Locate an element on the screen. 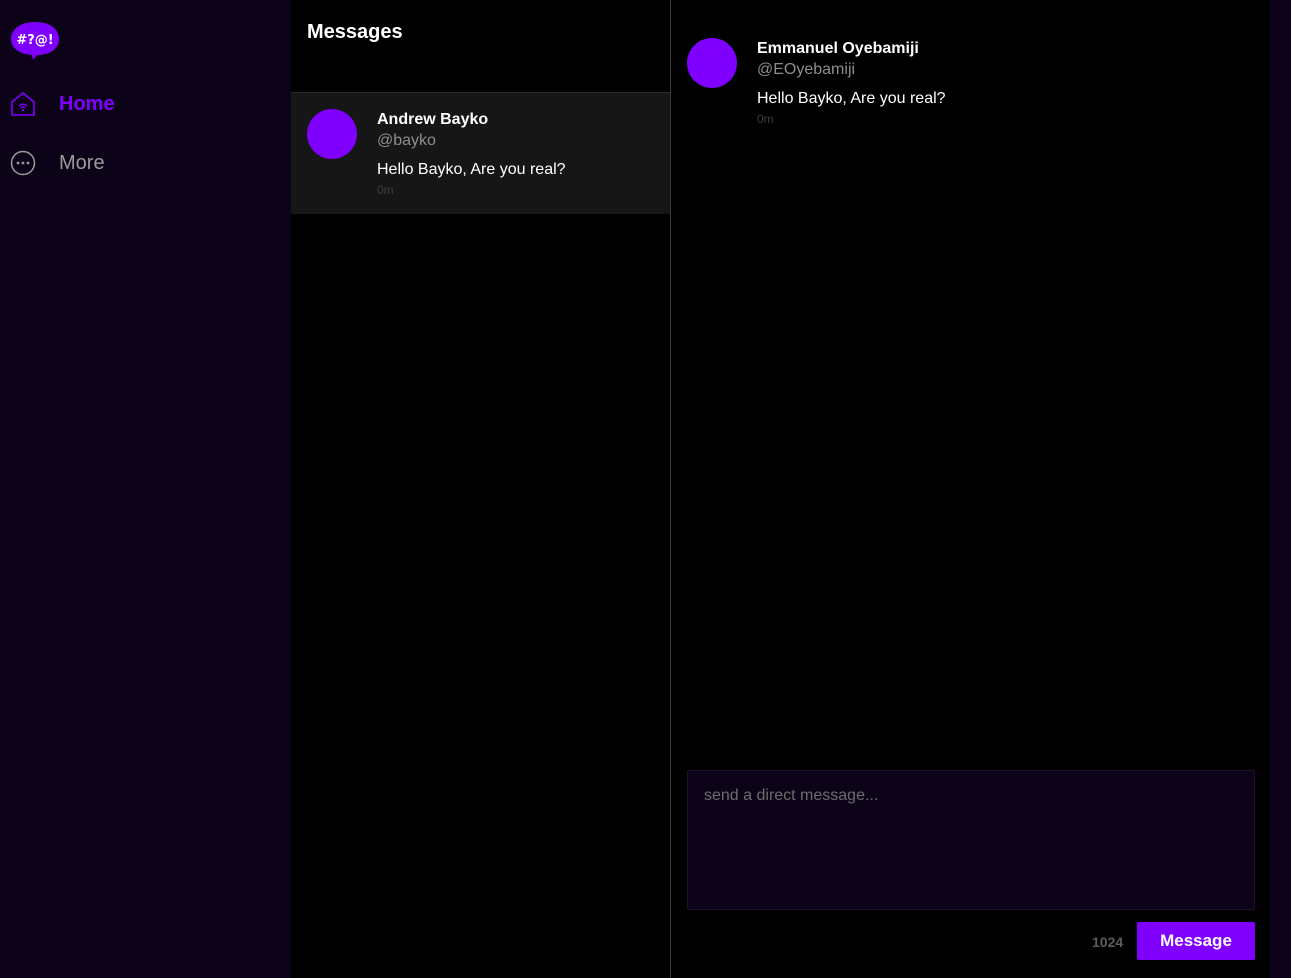 This screenshot has height=978, width=1291. conversation-time: 0m is located at coordinates (385, 190).